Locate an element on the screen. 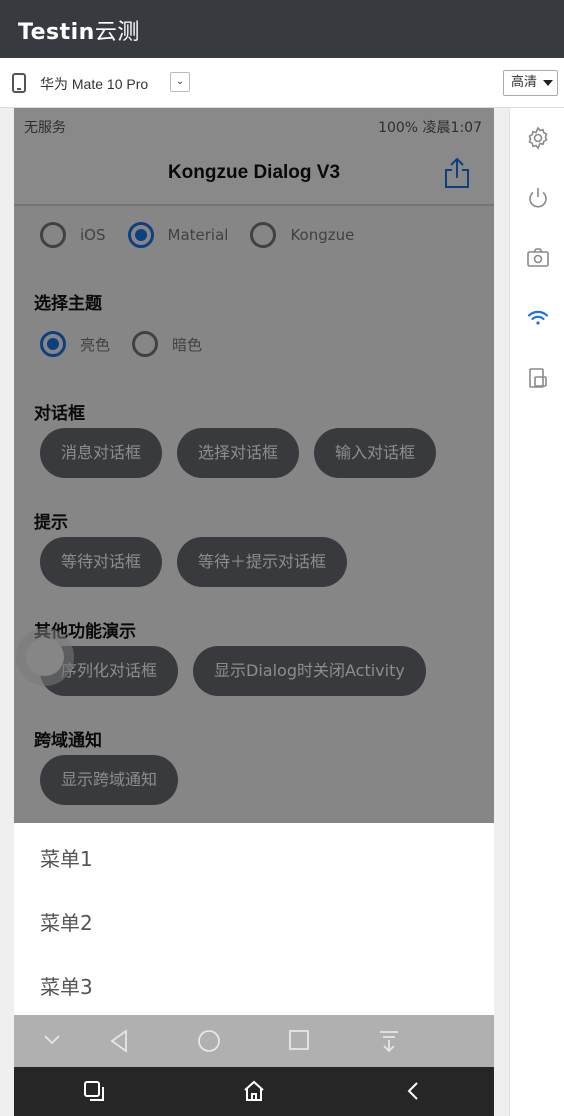 This screenshot has height=1116, width=564. radio-light is located at coordinates (53, 344).